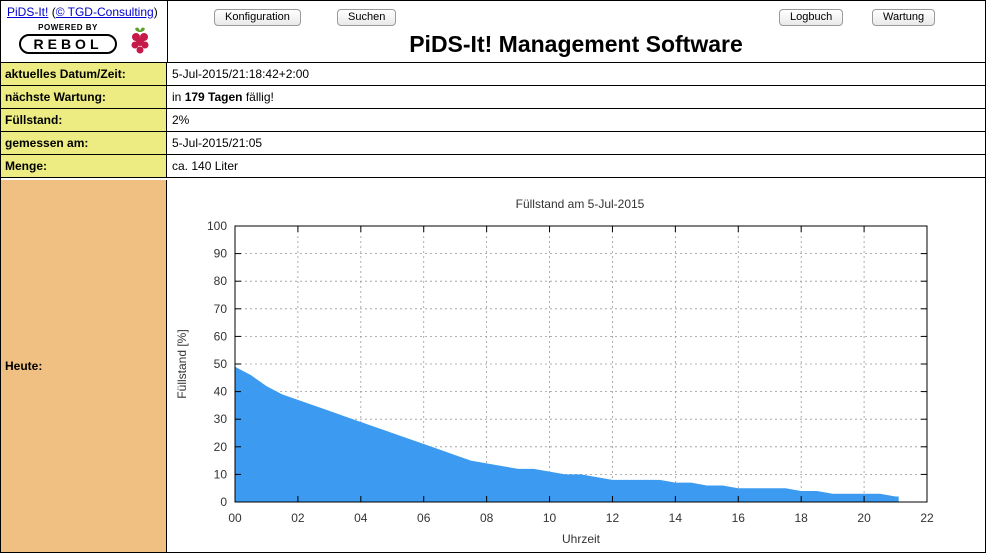  Describe the element at coordinates (24, 366) in the screenshot. I see `heute-label: Heute:` at that location.